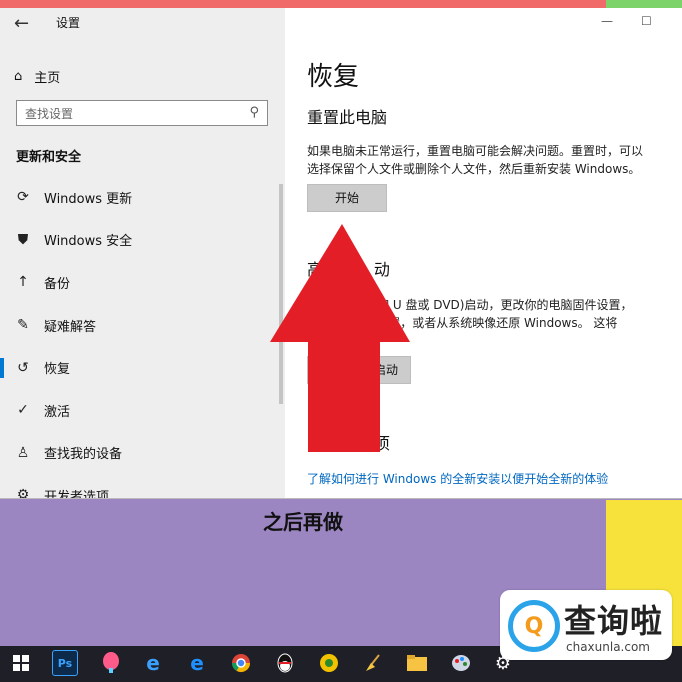 The height and width of the screenshot is (682, 682). I want to click on page-title: 恢复, so click(333, 77).